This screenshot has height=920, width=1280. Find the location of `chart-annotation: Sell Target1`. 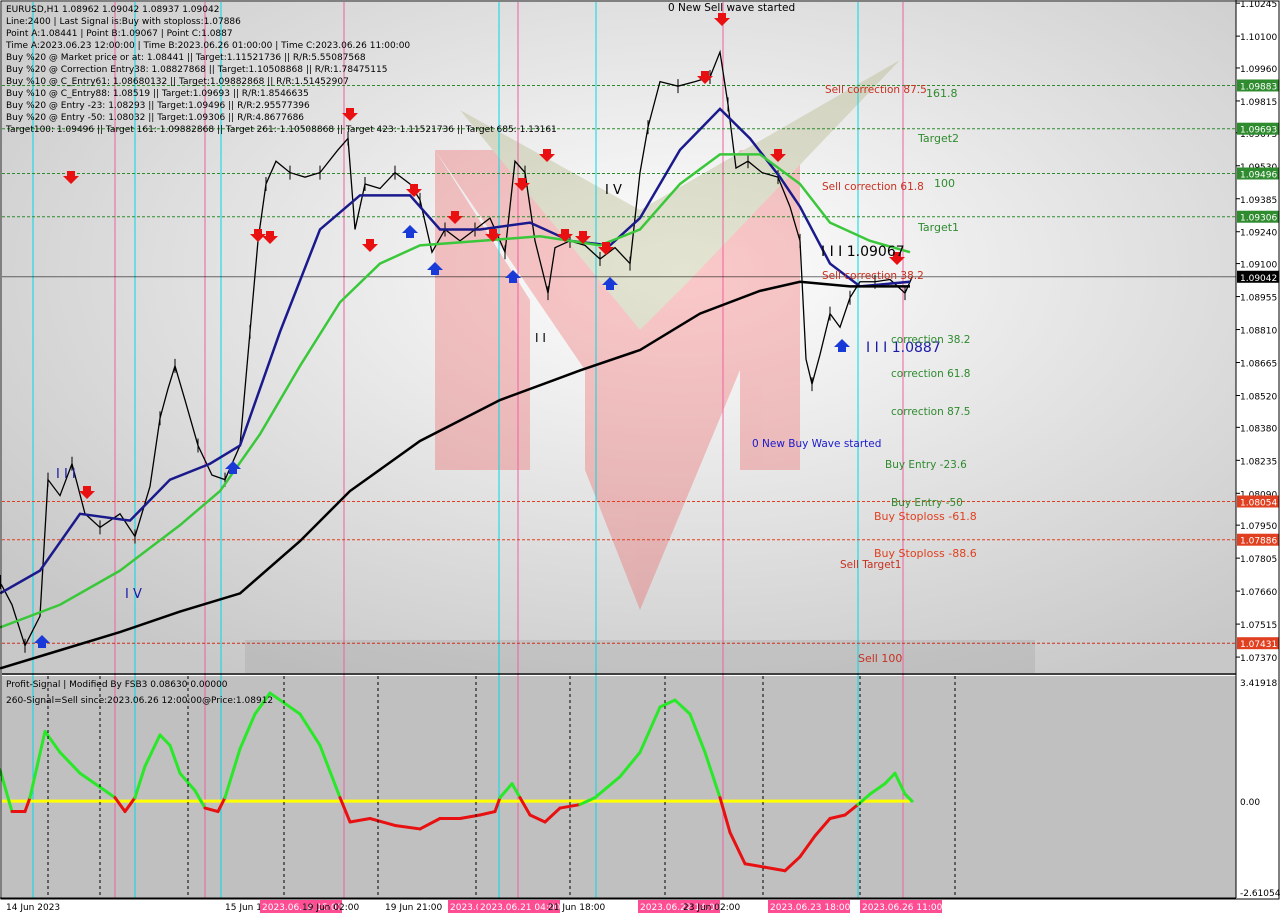

chart-annotation: Sell Target1 is located at coordinates (870, 565).